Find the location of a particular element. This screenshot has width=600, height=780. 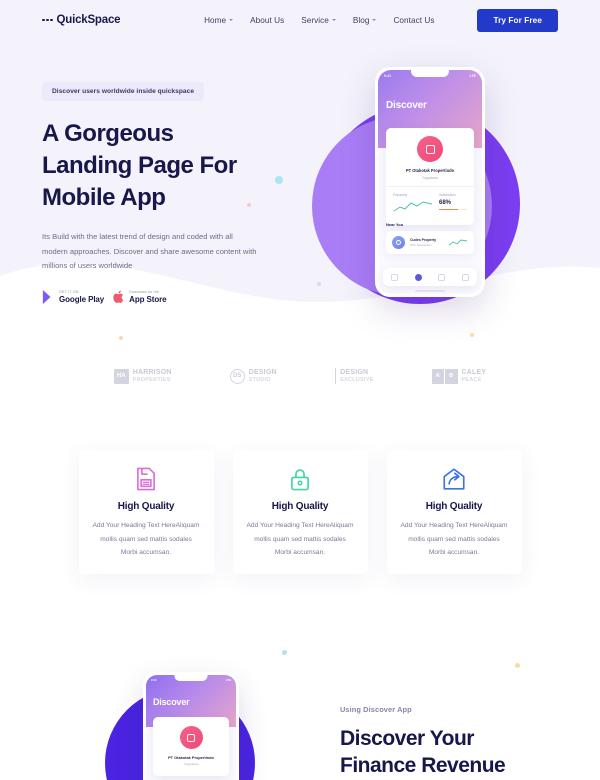

logo: QuickSpace is located at coordinates (81, 20).